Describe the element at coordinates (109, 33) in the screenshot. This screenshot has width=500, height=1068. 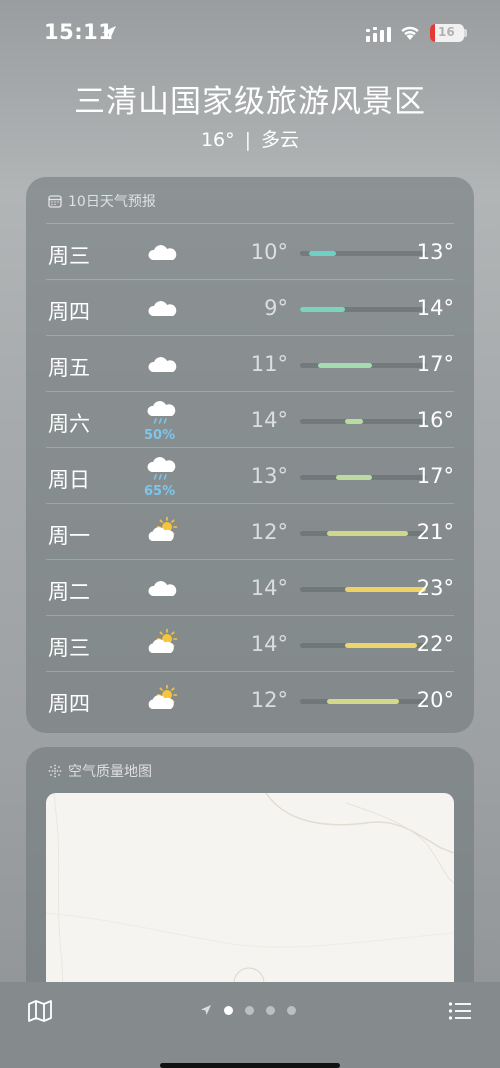
I see `location-arrow-icon` at that location.